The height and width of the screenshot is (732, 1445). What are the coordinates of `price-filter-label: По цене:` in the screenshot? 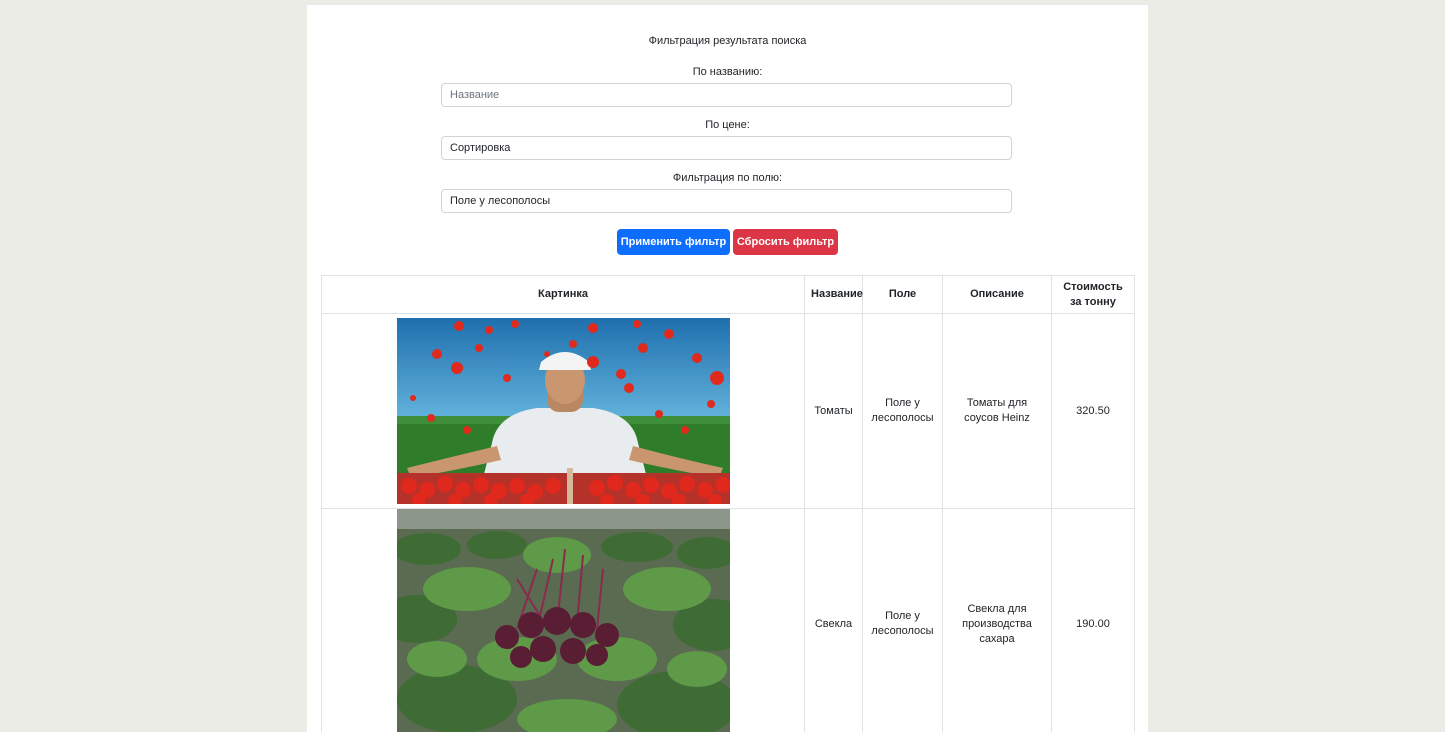 It's located at (727, 125).